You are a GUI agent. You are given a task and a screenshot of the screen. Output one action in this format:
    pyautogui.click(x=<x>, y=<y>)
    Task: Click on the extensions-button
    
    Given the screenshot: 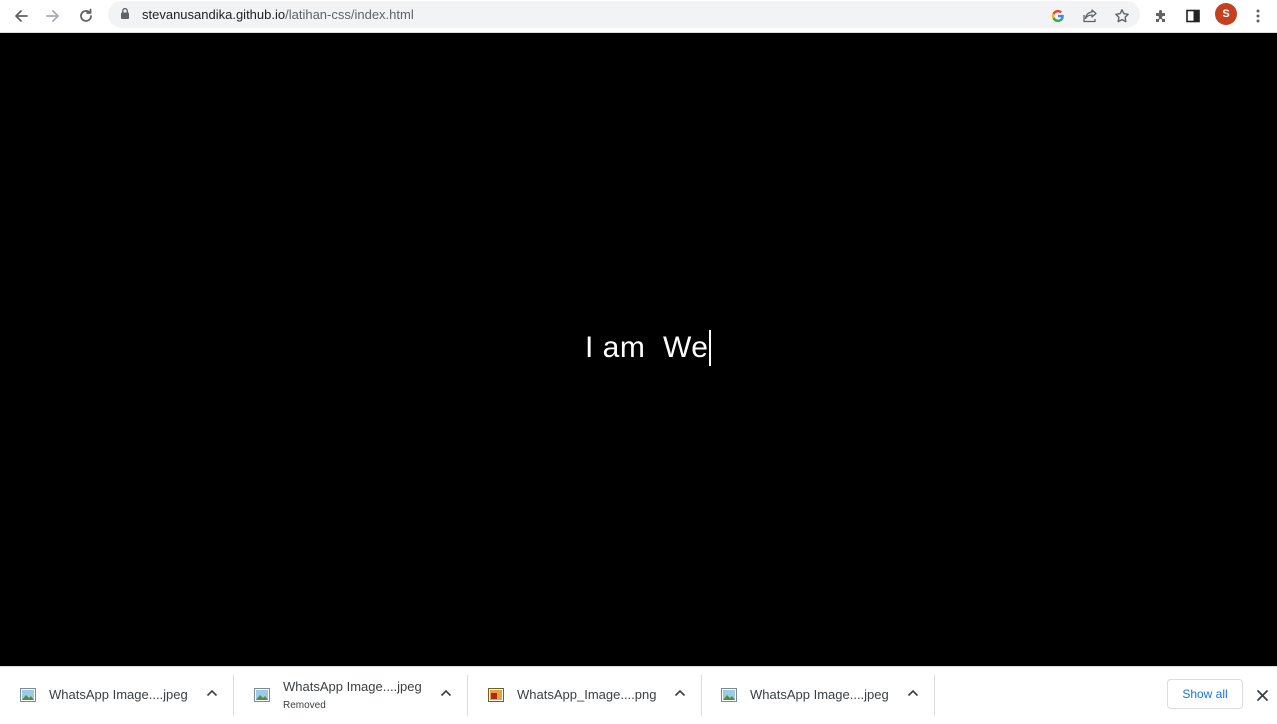 What is the action you would take?
    pyautogui.click(x=1161, y=16)
    